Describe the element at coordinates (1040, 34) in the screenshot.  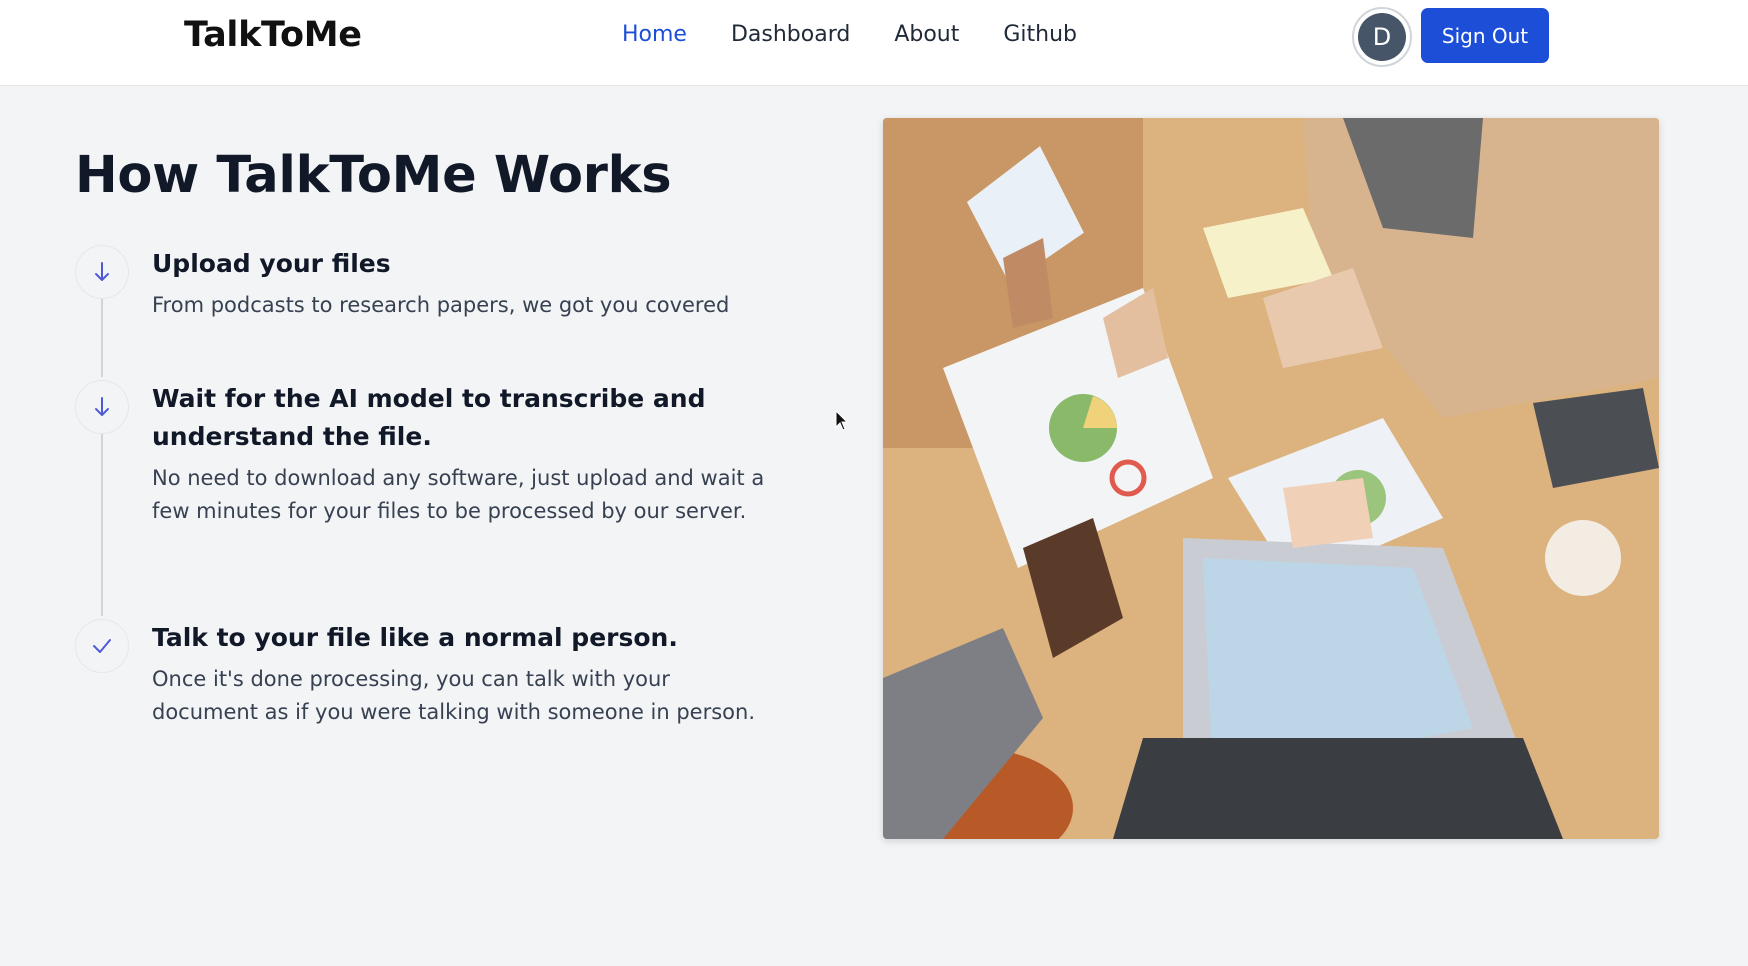
I see `nav-link-github: Github` at that location.